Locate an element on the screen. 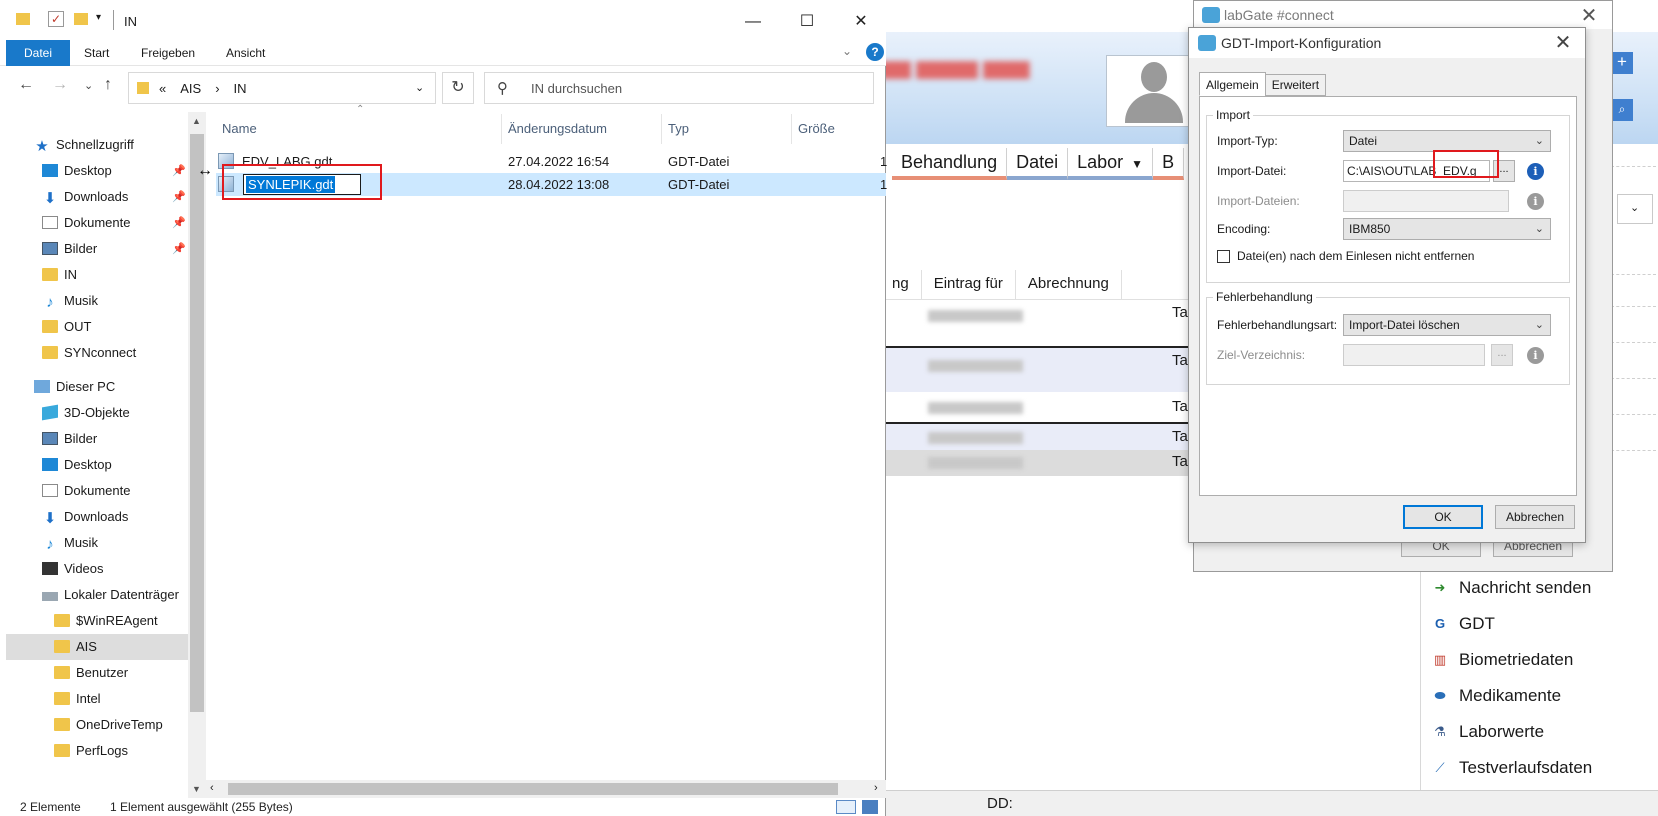  forward-icon: → is located at coordinates (60, 85).